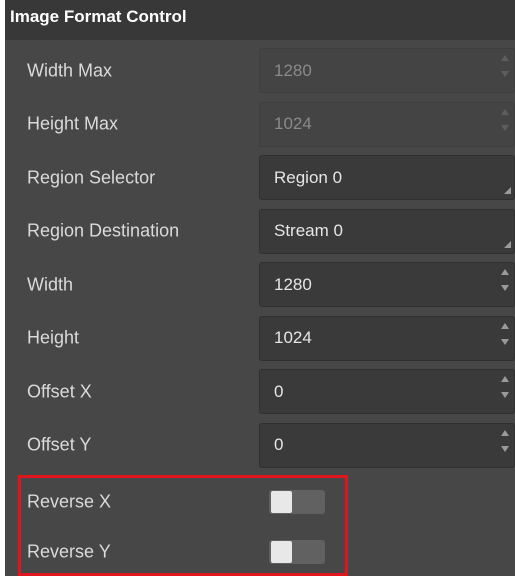 The image size is (515, 576). What do you see at coordinates (387, 124) in the screenshot?
I see `height-max-field: 1024` at bounding box center [387, 124].